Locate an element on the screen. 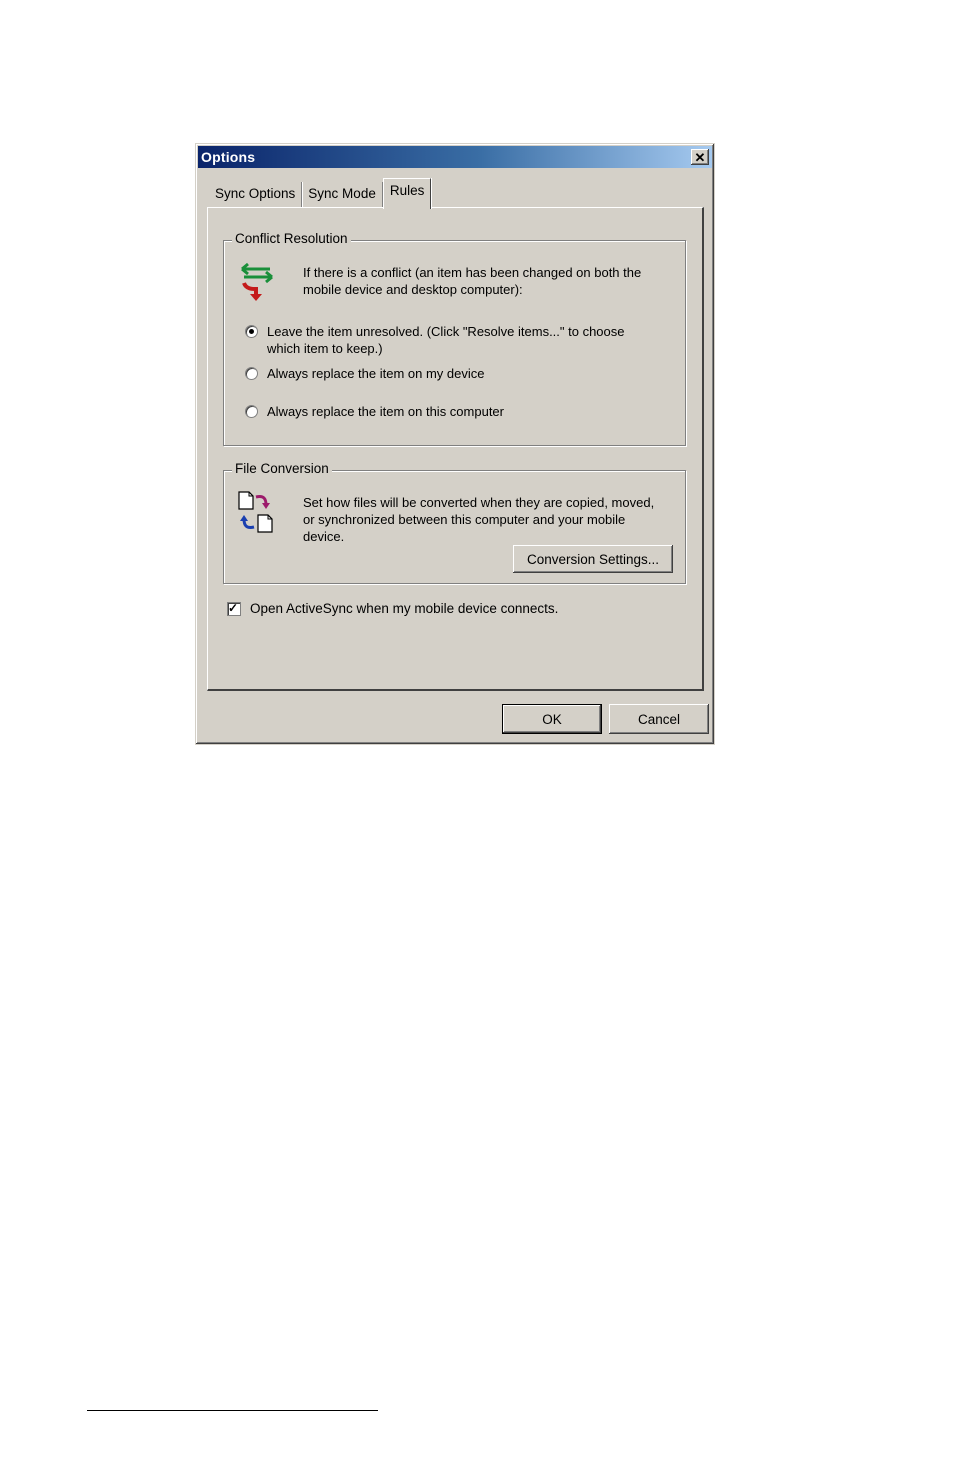 The image size is (954, 1475). close-icon: ✕ is located at coordinates (700, 157).